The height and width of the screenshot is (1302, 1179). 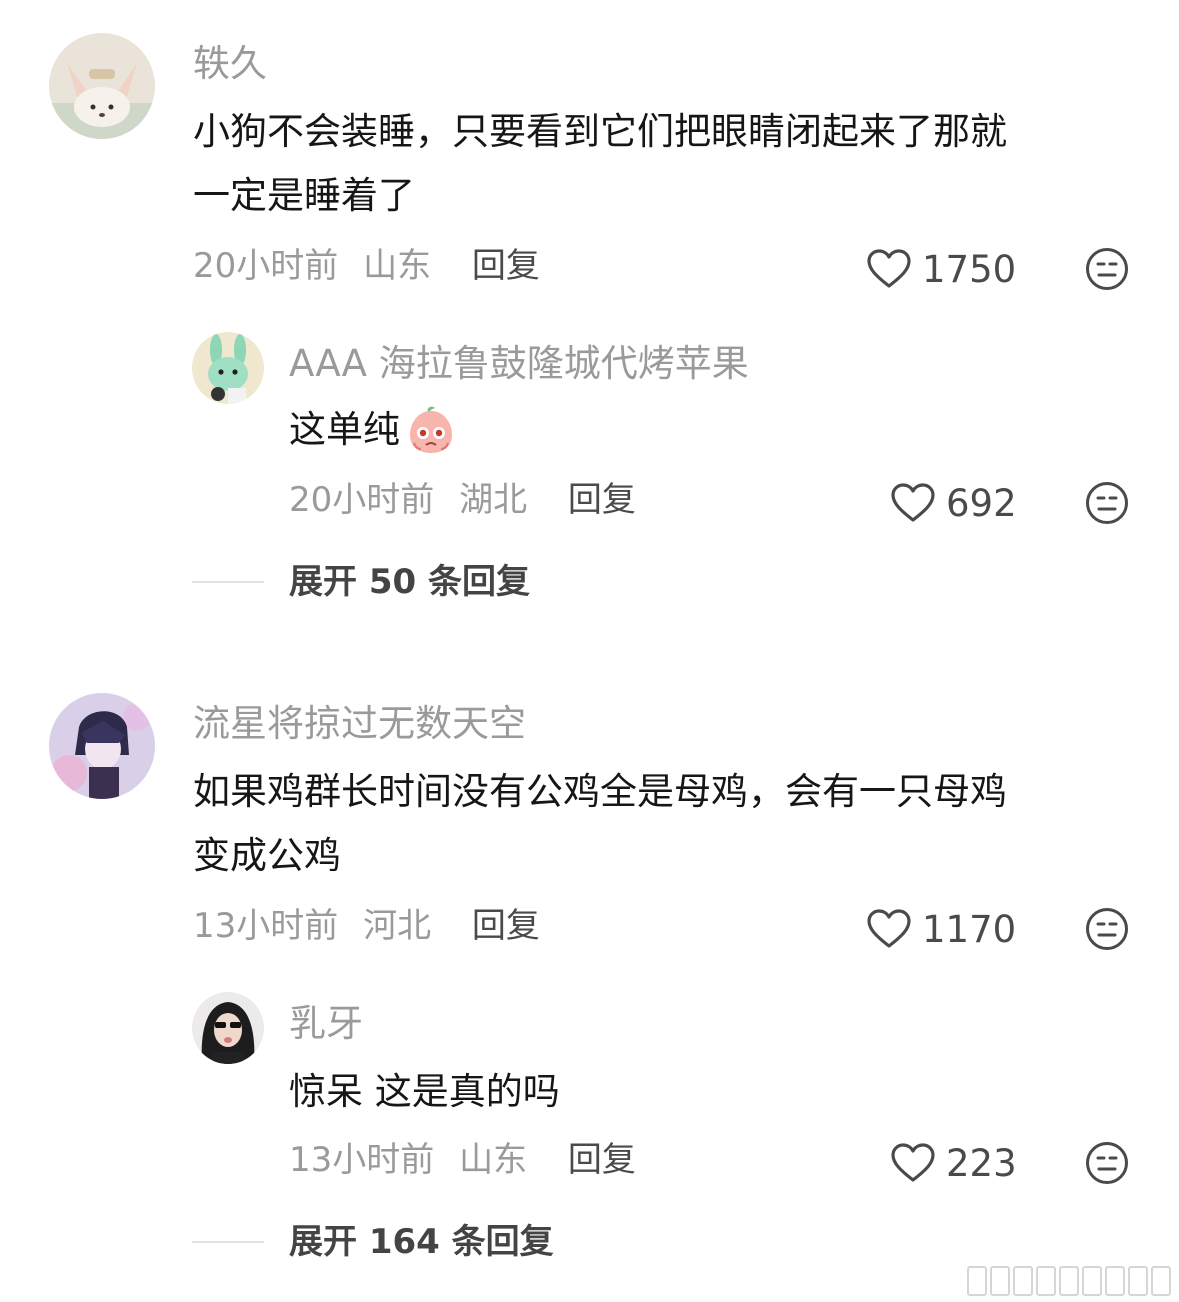 I want to click on anime-boy-avatar-image, so click(x=102, y=746).